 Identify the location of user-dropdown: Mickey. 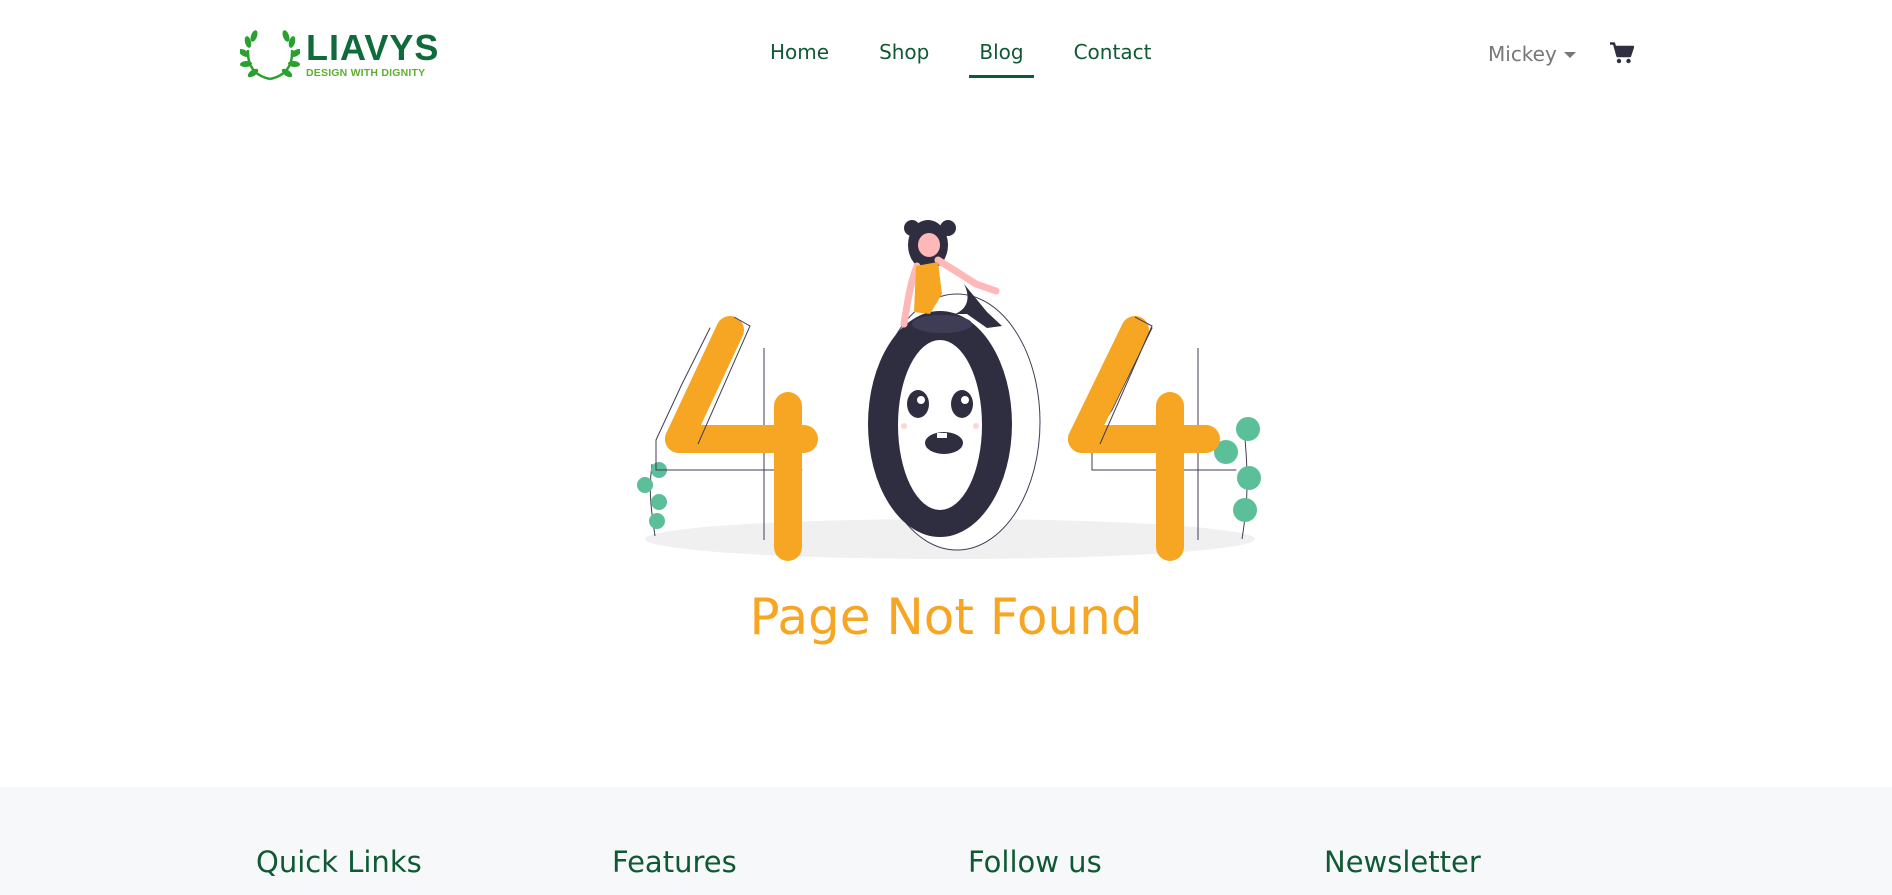
(1532, 54).